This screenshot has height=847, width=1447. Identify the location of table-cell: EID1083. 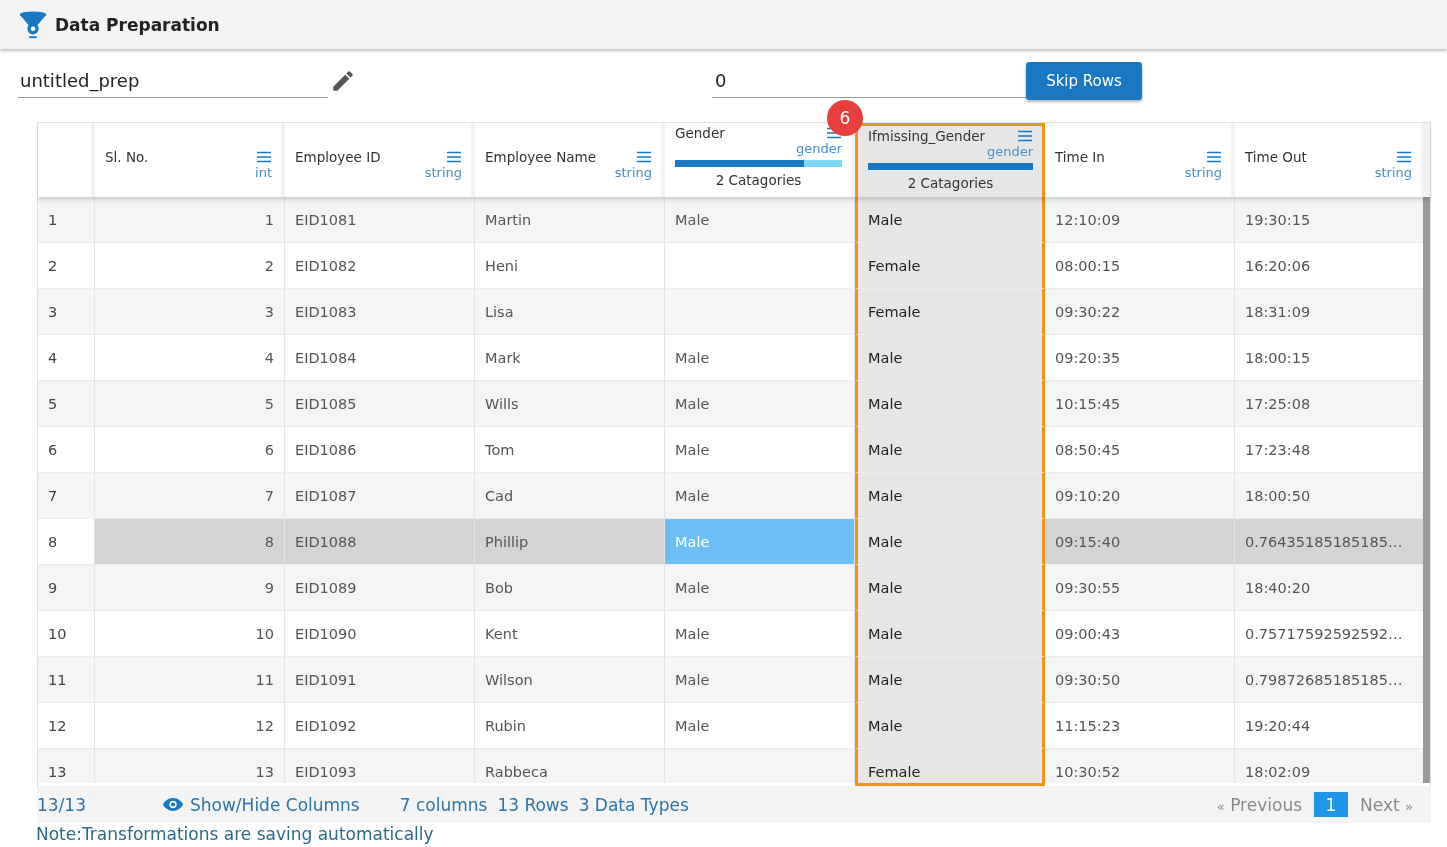
(380, 312).